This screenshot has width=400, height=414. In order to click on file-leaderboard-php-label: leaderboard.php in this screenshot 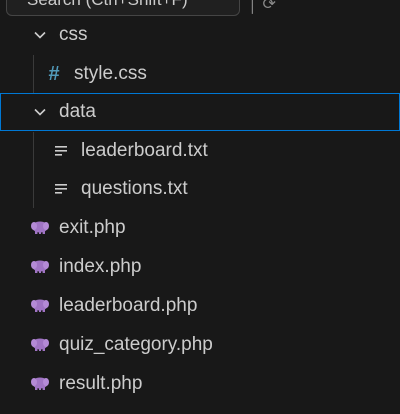, I will do `click(128, 305)`.